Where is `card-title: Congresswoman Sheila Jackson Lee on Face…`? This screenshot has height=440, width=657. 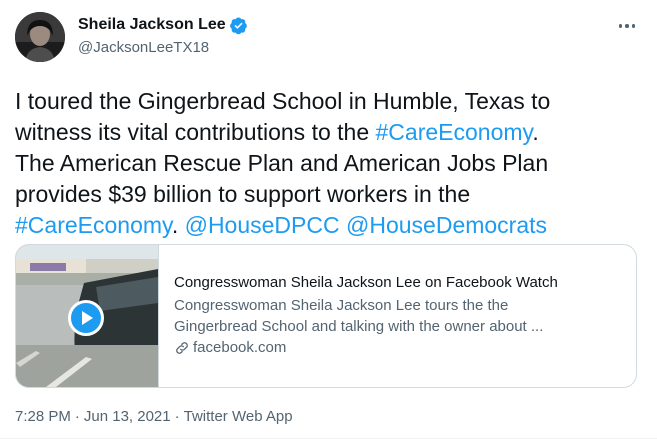 card-title: Congresswoman Sheila Jackson Lee on Face… is located at coordinates (366, 282).